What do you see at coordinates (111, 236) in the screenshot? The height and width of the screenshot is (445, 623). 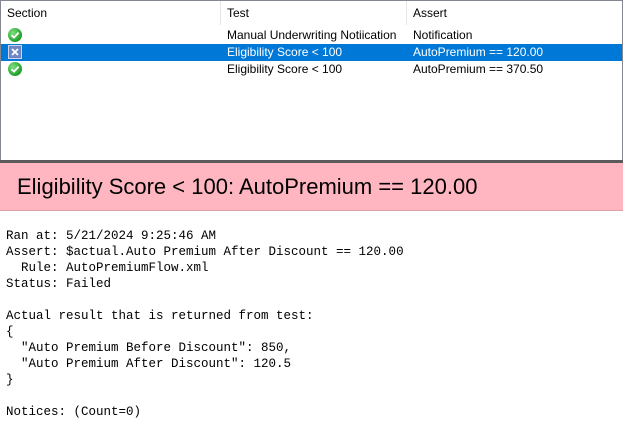 I see `detail-line: Ran at: 5/21/2024 9:25:46 AM` at bounding box center [111, 236].